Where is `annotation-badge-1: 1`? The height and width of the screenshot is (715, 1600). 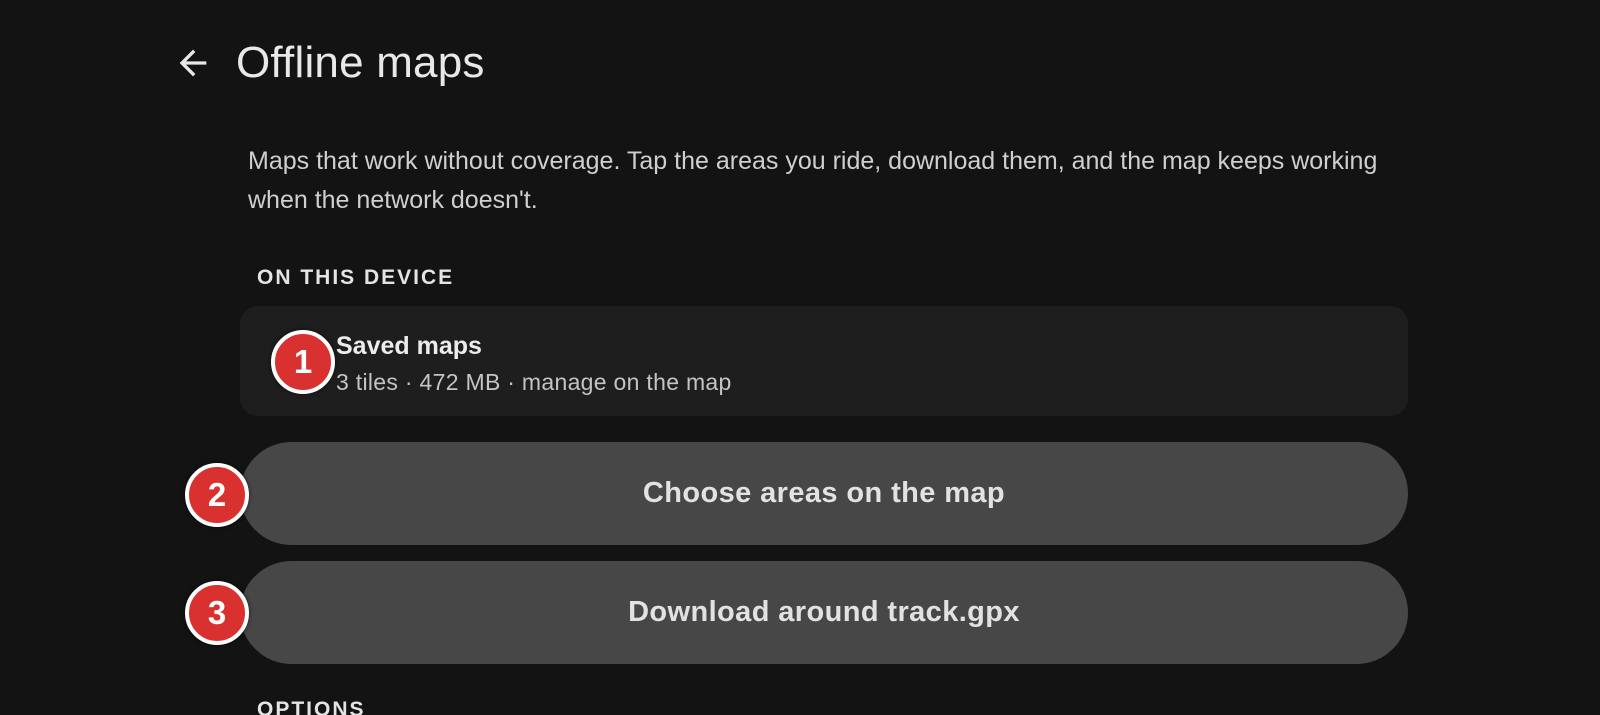 annotation-badge-1: 1 is located at coordinates (303, 362).